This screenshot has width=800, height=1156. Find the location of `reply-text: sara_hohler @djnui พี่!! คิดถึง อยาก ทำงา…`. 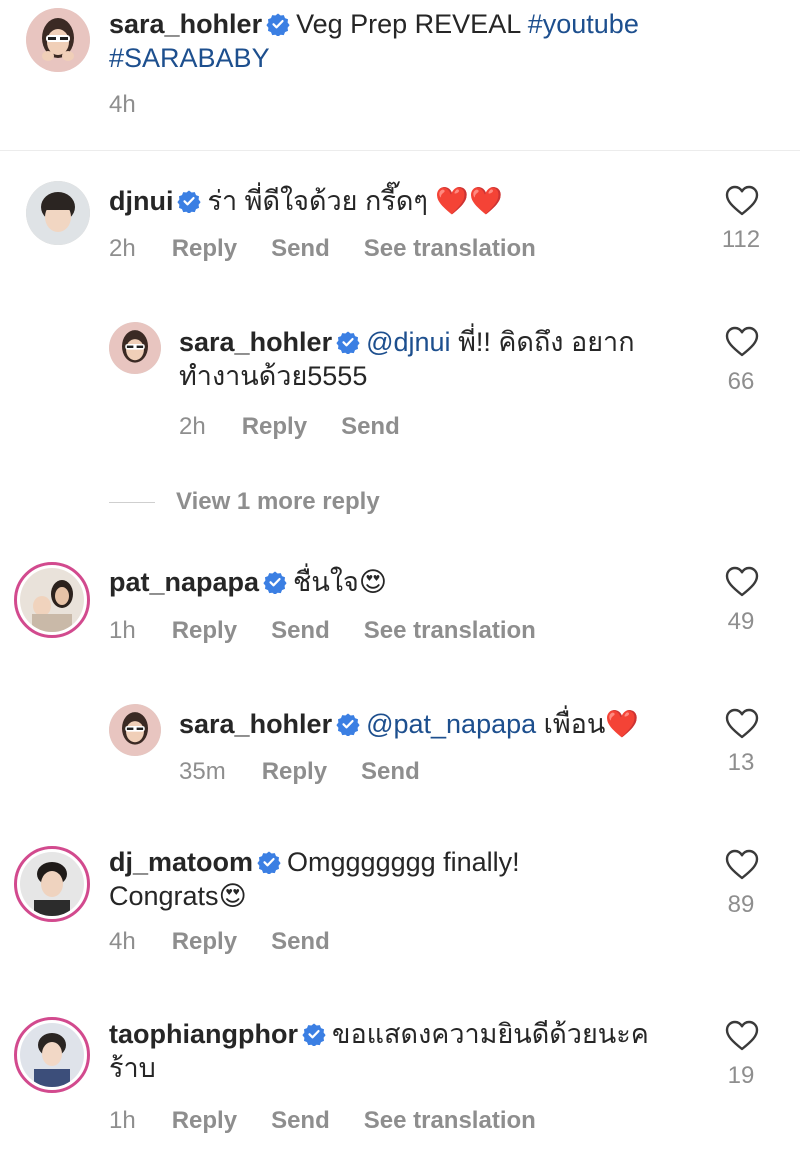

reply-text: sara_hohler @djnui พี่!! คิดถึง อยาก ทำงา… is located at coordinates (439, 359).